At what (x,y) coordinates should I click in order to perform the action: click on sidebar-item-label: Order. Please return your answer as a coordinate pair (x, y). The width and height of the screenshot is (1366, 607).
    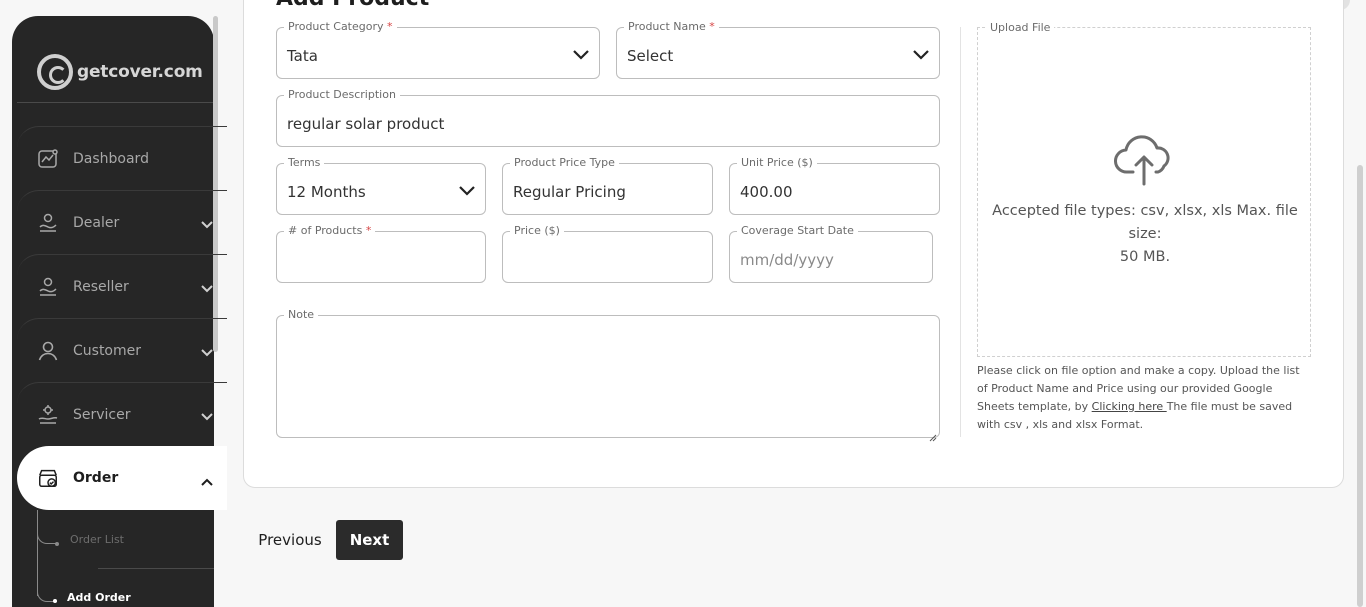
    Looking at the image, I should click on (96, 478).